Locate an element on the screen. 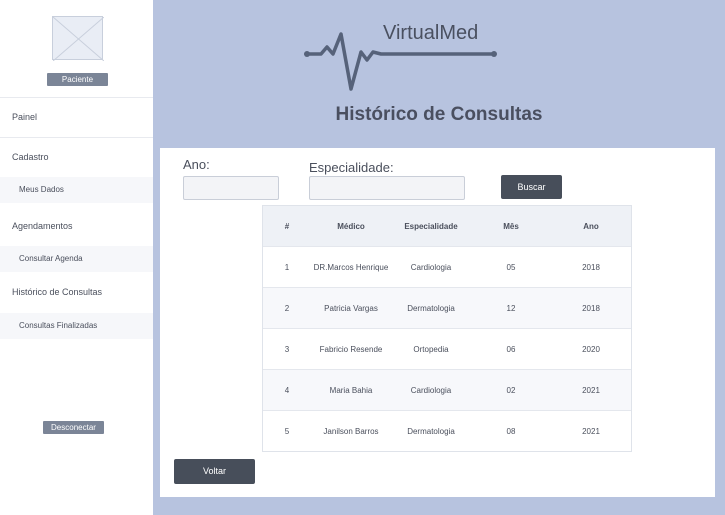 This screenshot has width=725, height=515. sidebar-item-agendamentos: Agendamentos is located at coordinates (42, 226).